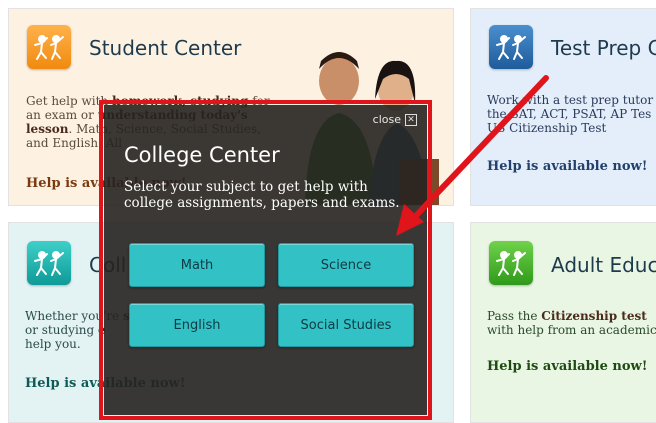 This screenshot has height=423, width=656. I want to click on adult-education-help-link: Help is available now!, so click(567, 366).